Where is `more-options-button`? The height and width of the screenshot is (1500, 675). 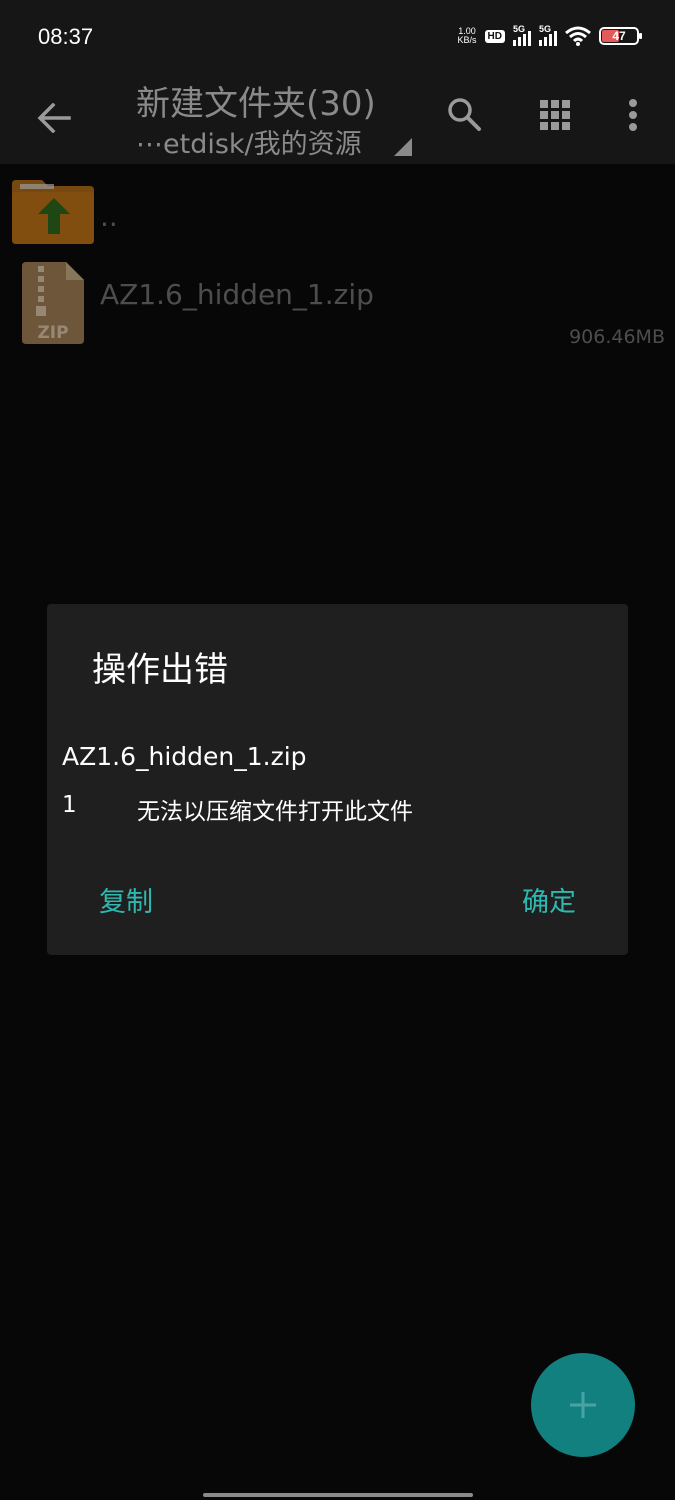 more-options-button is located at coordinates (633, 115).